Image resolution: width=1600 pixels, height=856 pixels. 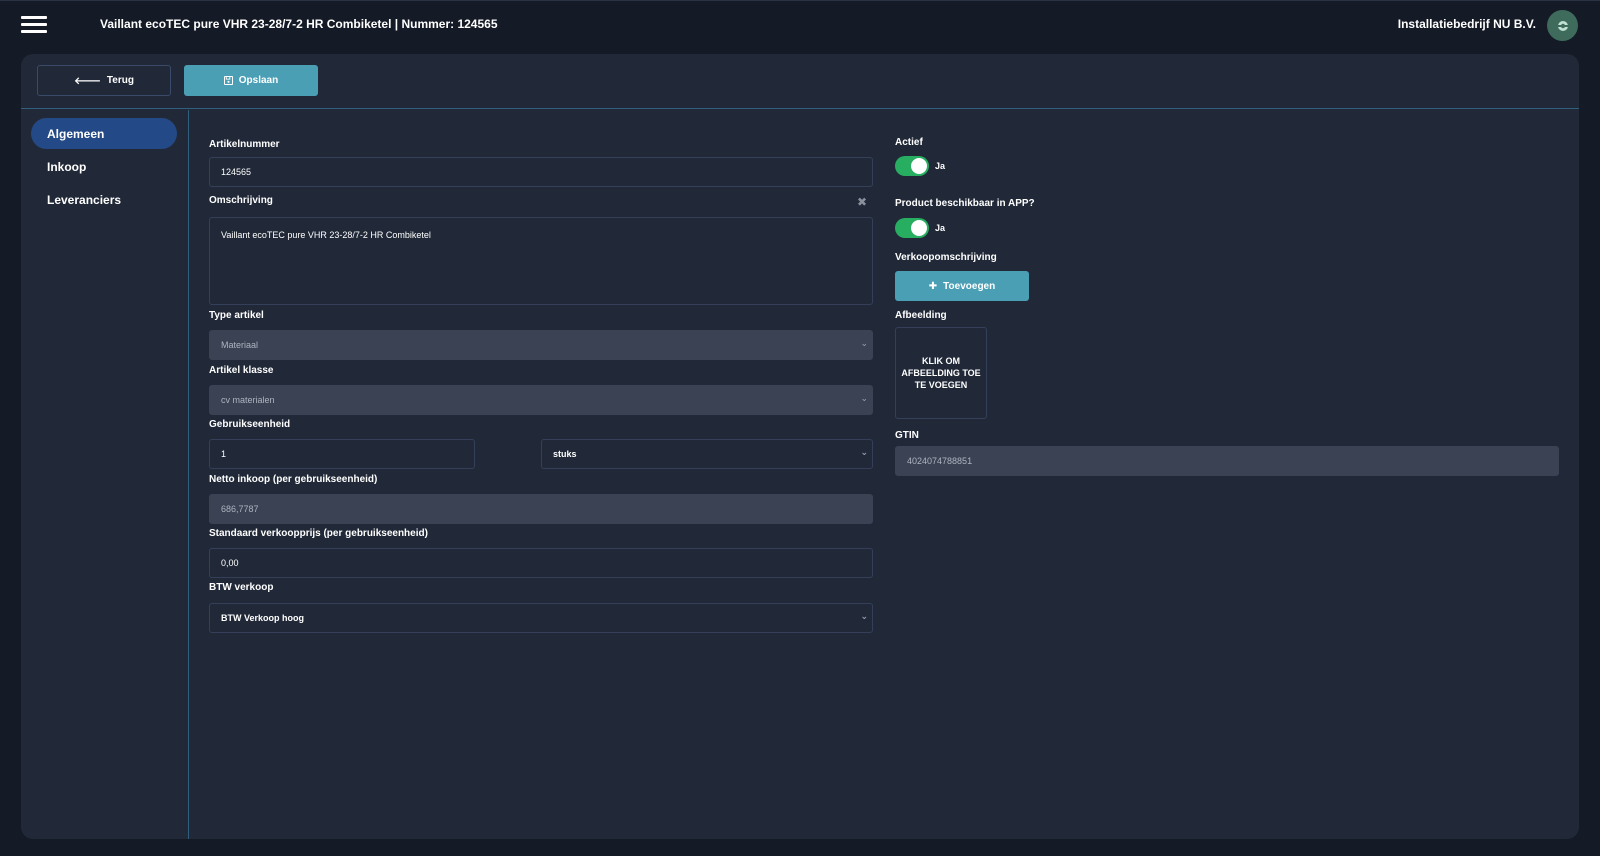 I want to click on app-label: Product beschikbaar in APP?, so click(x=965, y=203).